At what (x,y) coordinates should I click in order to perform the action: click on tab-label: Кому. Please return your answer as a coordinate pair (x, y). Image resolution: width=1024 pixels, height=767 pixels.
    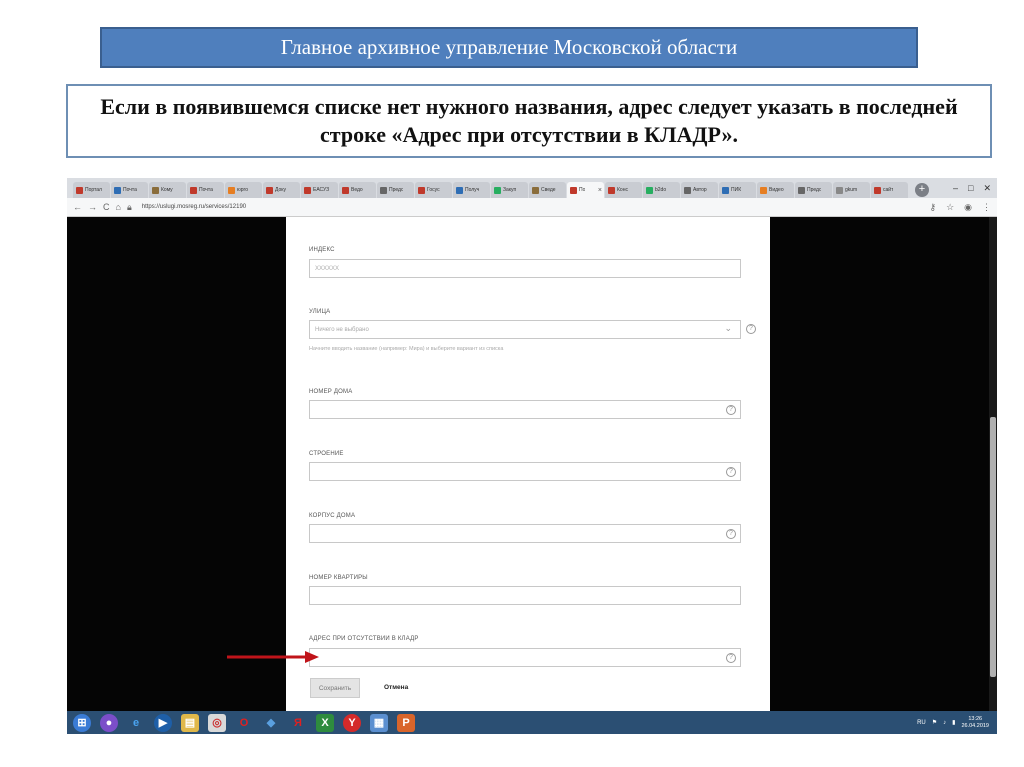
    Looking at the image, I should click on (167, 190).